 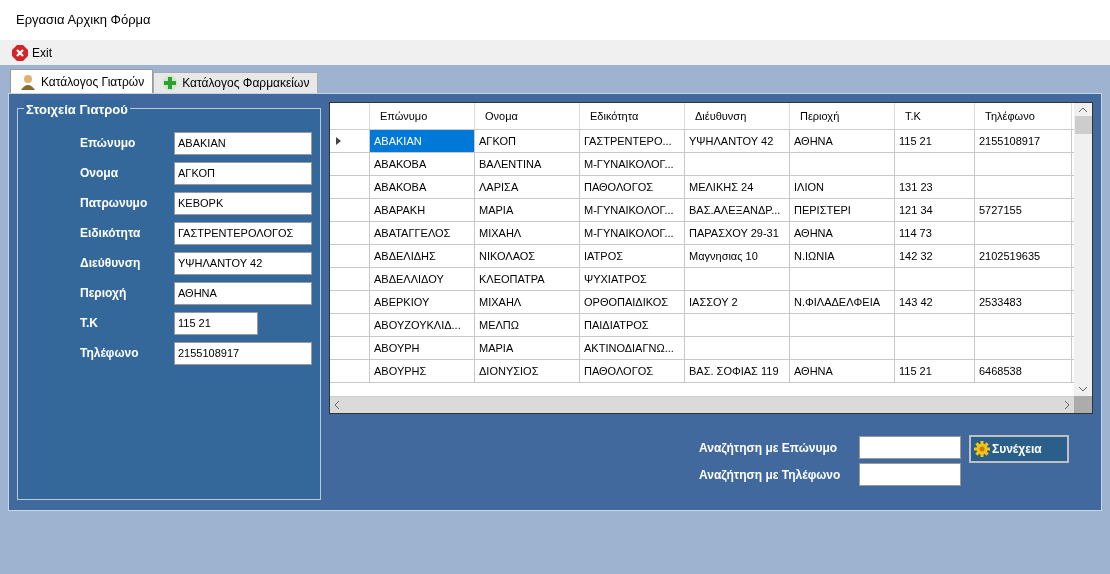 I want to click on horizontal-scrollbar, so click(x=702, y=404).